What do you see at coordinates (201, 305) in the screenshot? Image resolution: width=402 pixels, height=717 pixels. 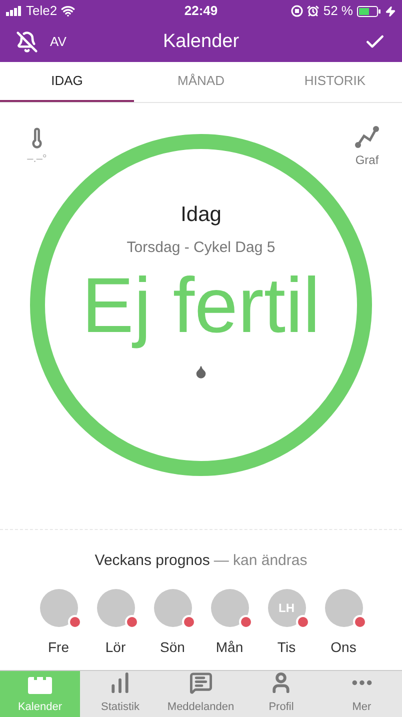 I see `fertility-status: Ej fertil` at bounding box center [201, 305].